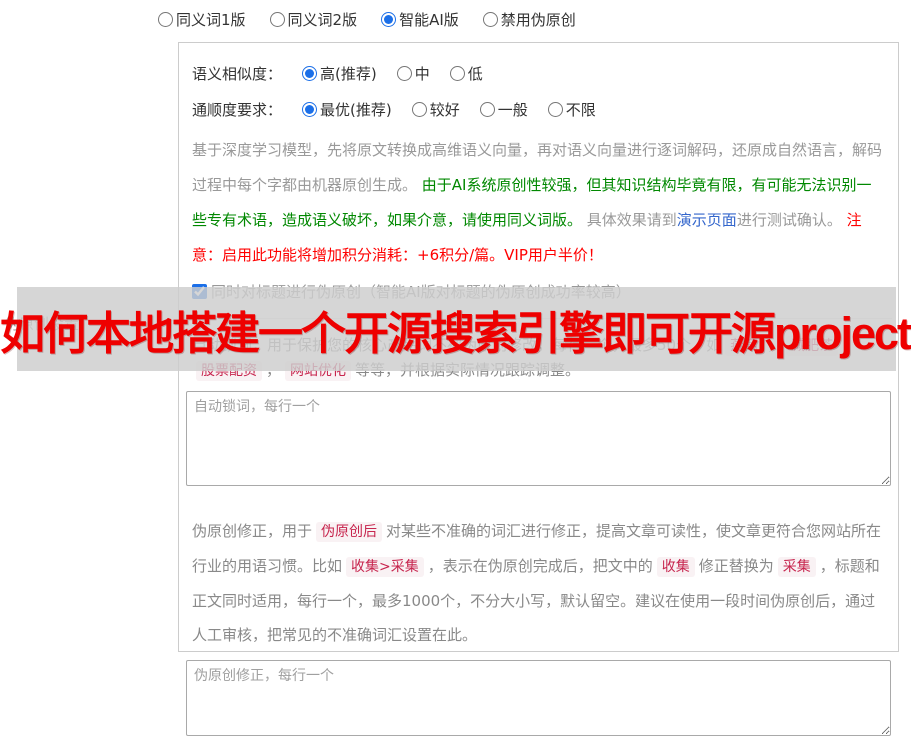  What do you see at coordinates (322, 20) in the screenshot?
I see `radio-synonym-v2-label: 同义词2版` at bounding box center [322, 20].